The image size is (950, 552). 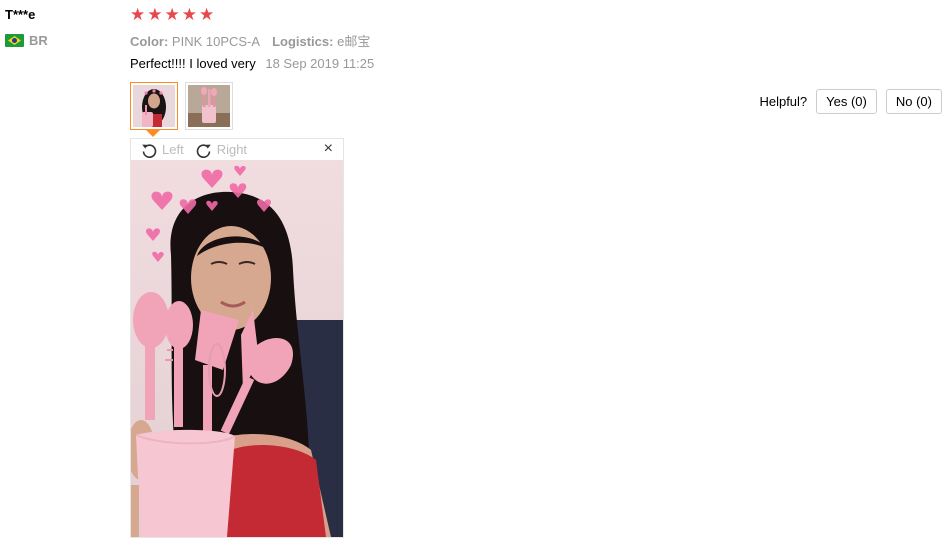 I want to click on review-user-name: T***e, so click(x=20, y=14).